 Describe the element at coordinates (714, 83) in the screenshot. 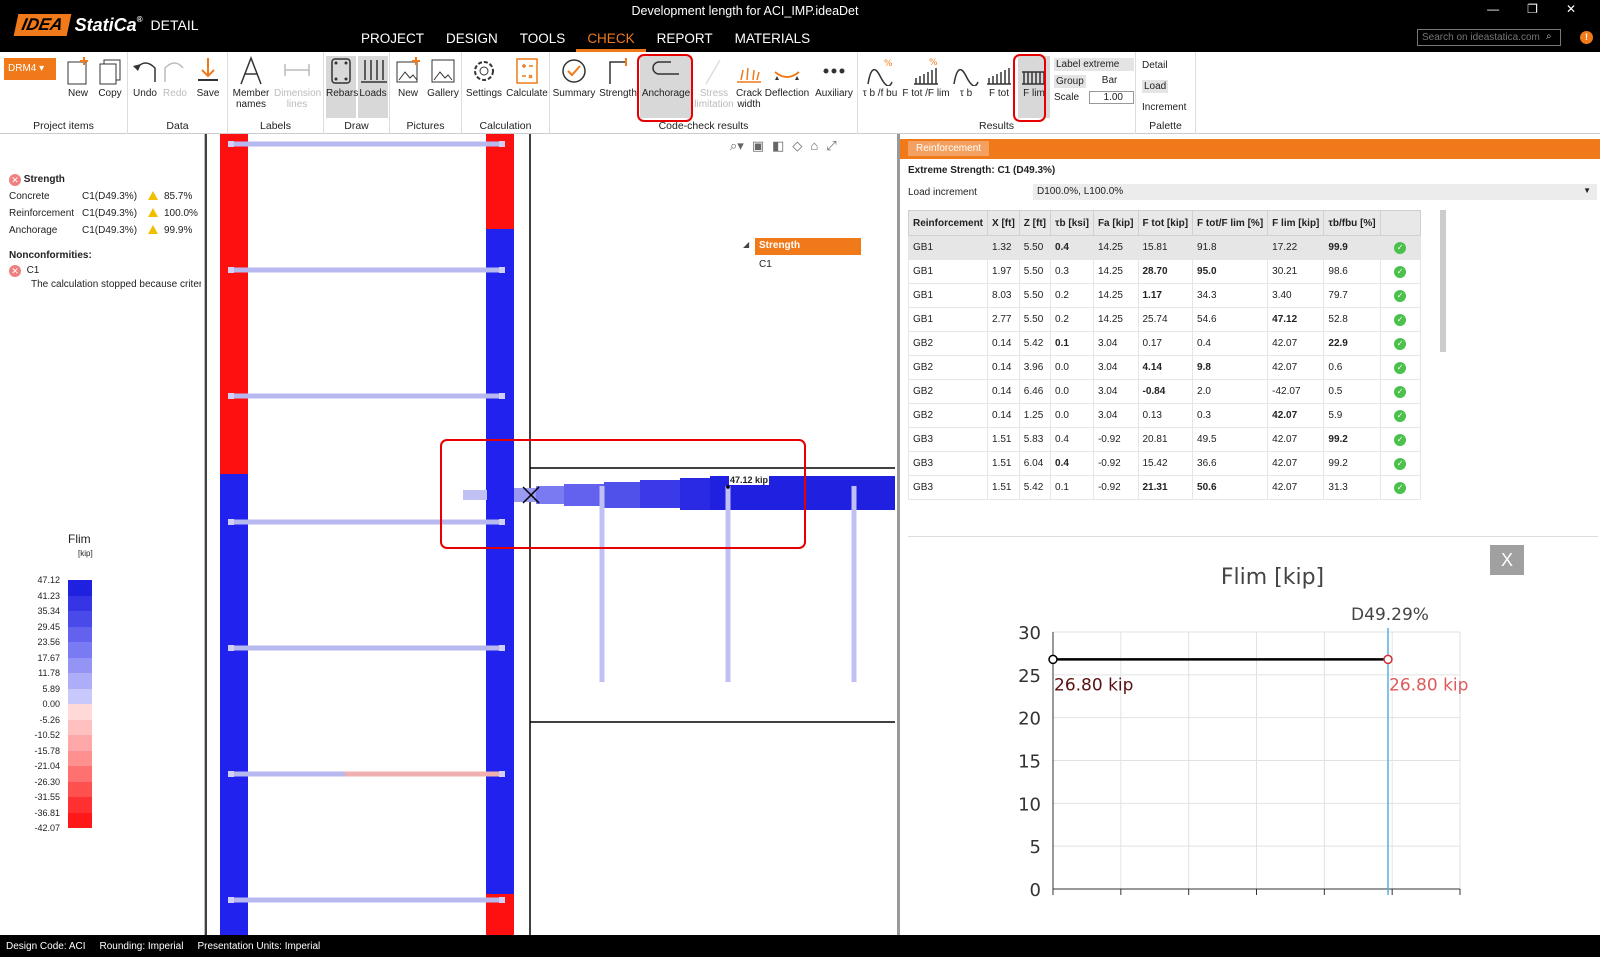

I see `stress-limitation-button: Stress limitation` at that location.